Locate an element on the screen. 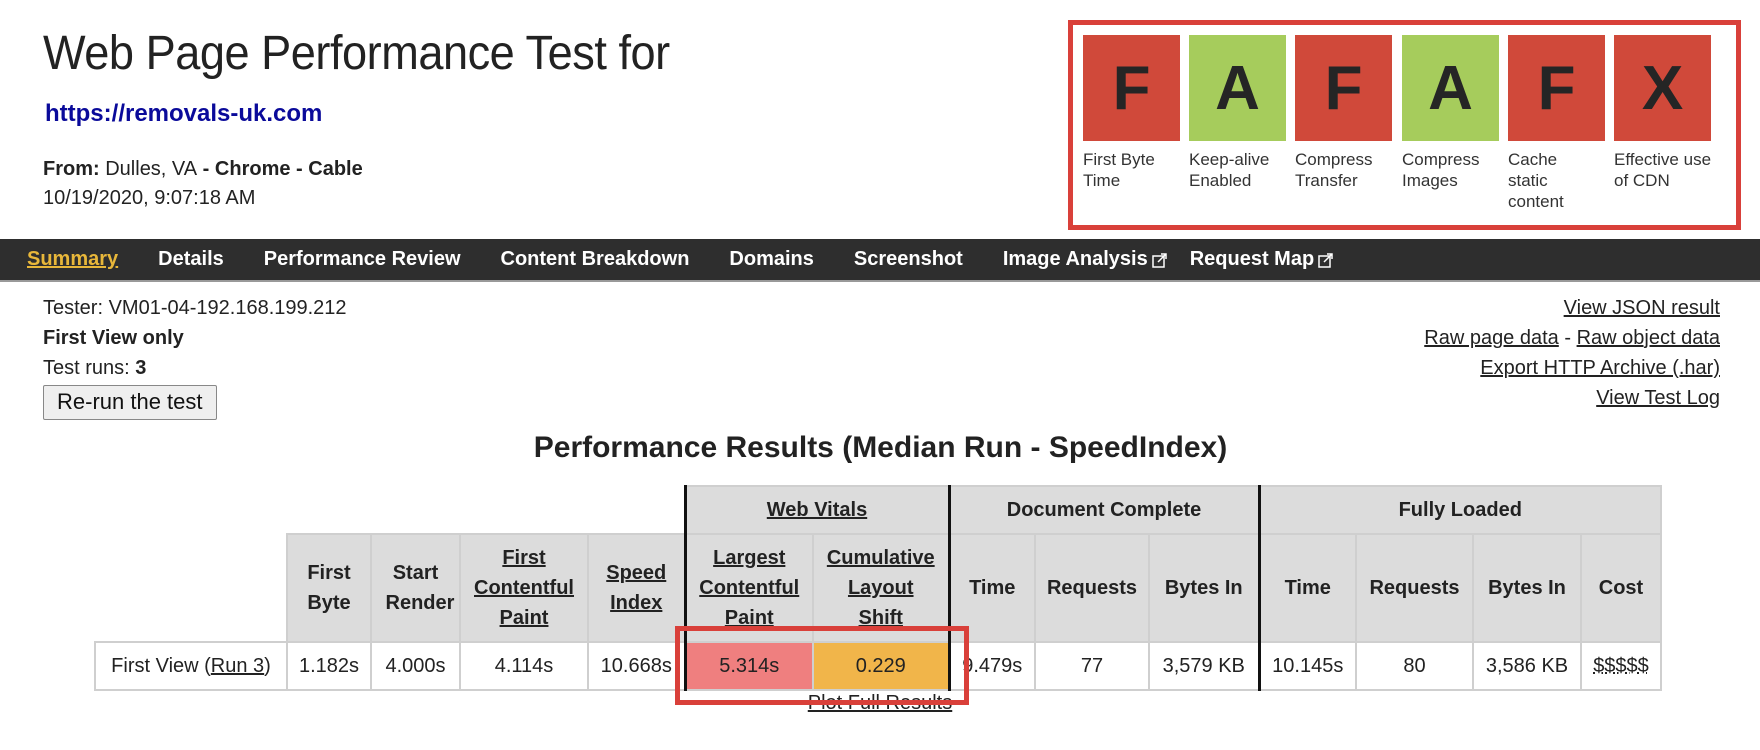 This screenshot has width=1760, height=750. plot-full-results-link: Plot Full Results is located at coordinates (880, 703).